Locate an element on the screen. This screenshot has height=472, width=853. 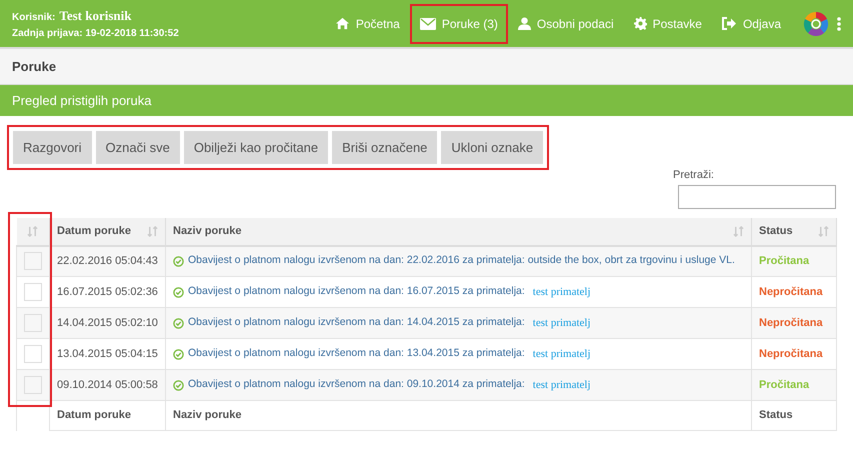
mail-icon is located at coordinates (428, 24).